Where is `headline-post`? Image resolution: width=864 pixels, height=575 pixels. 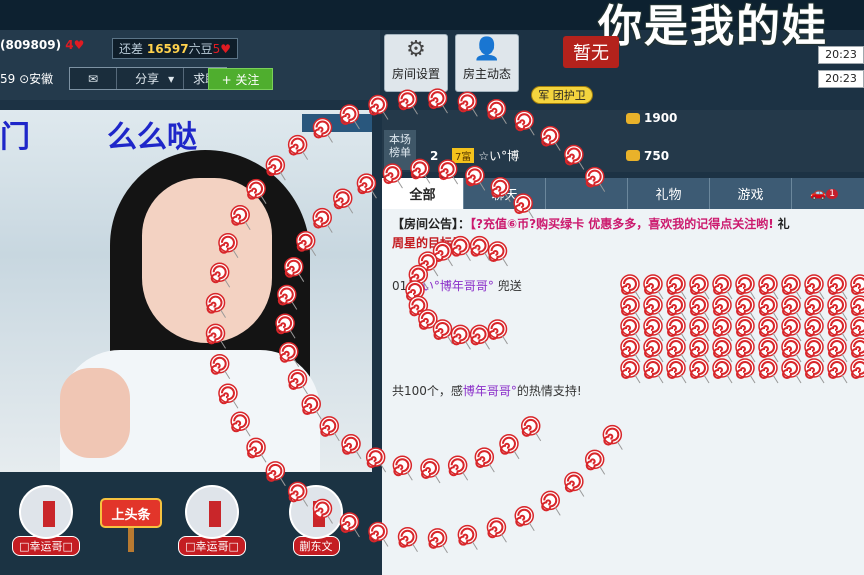
headline-post is located at coordinates (131, 540).